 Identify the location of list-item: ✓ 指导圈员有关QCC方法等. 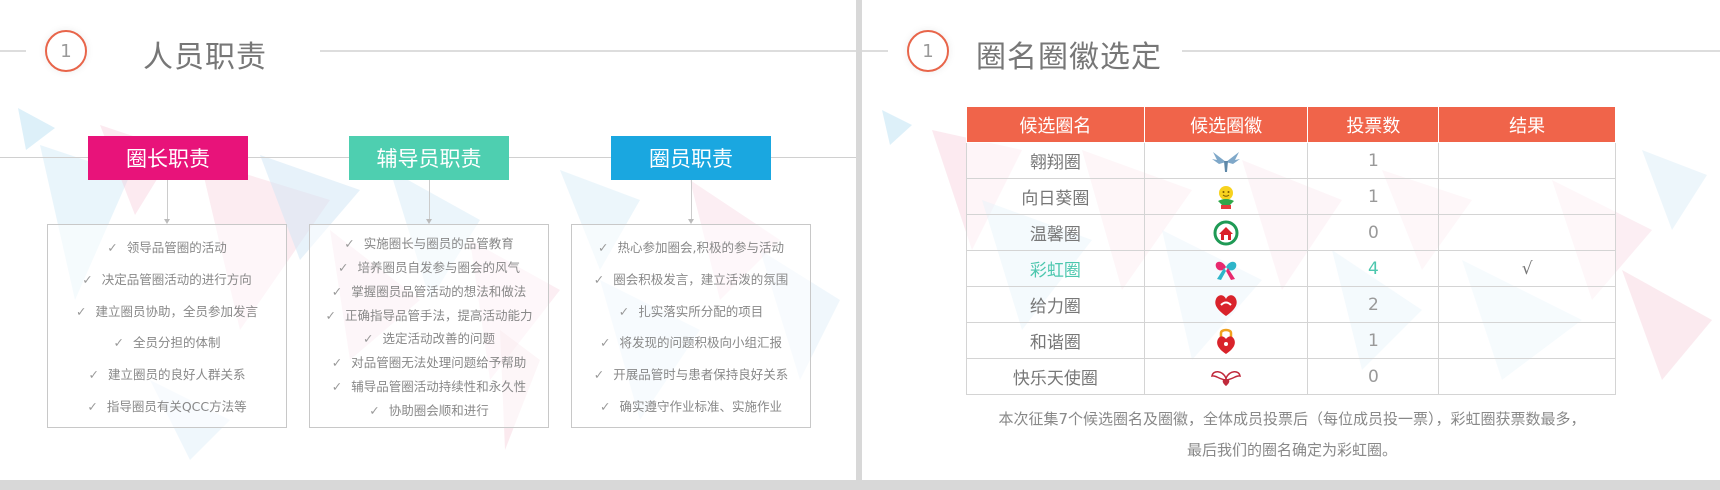
(167, 405).